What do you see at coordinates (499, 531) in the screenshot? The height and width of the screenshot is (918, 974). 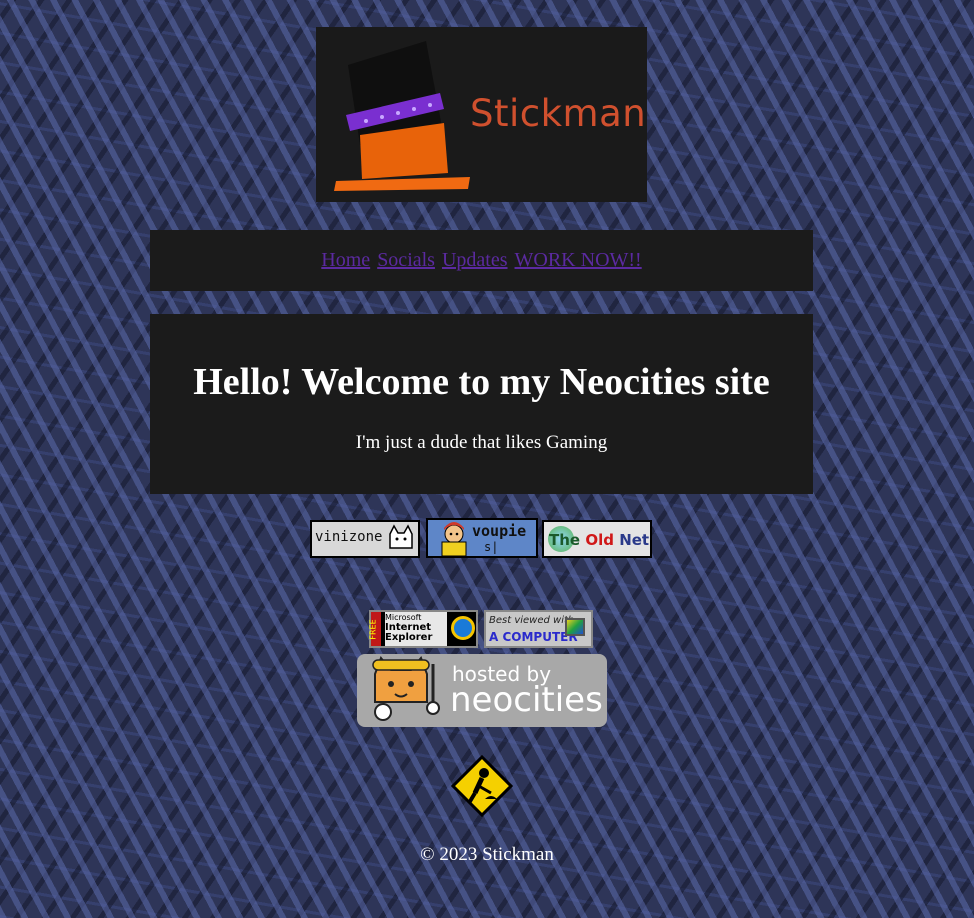 I see `voupie-label: voupie` at bounding box center [499, 531].